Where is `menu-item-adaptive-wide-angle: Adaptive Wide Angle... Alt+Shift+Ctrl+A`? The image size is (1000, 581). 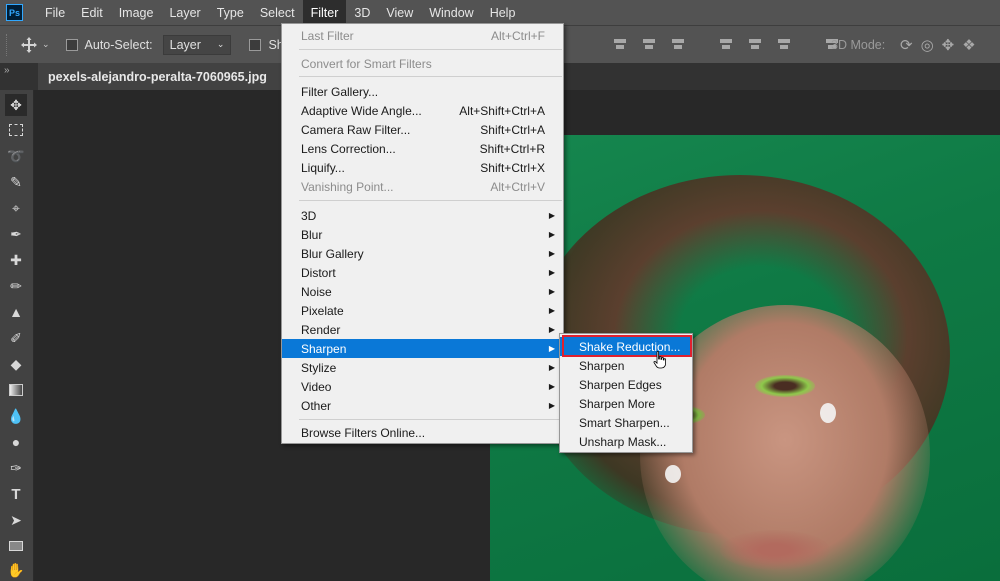
menu-item-adaptive-wide-angle: Adaptive Wide Angle... Alt+Shift+Ctrl+A is located at coordinates (422, 110).